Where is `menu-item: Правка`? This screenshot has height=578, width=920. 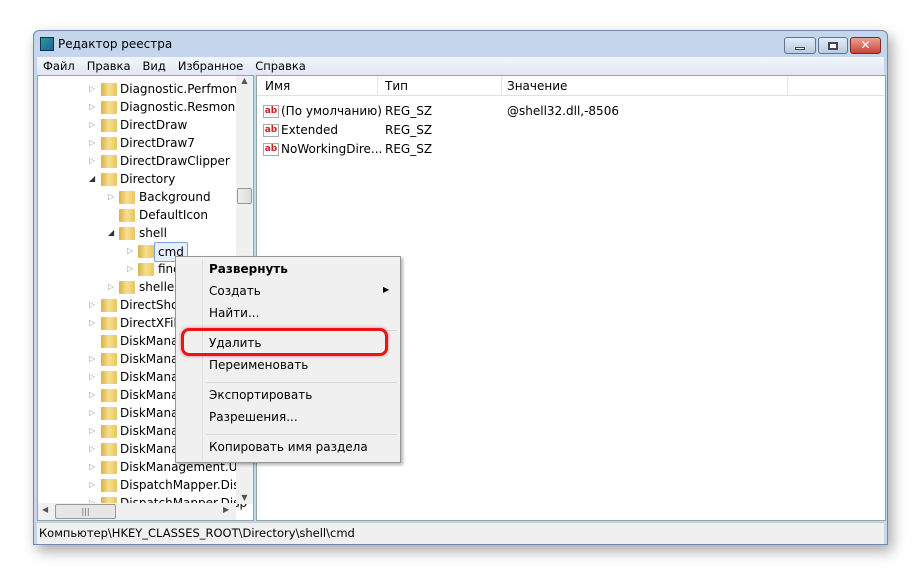 menu-item: Правка is located at coordinates (109, 66).